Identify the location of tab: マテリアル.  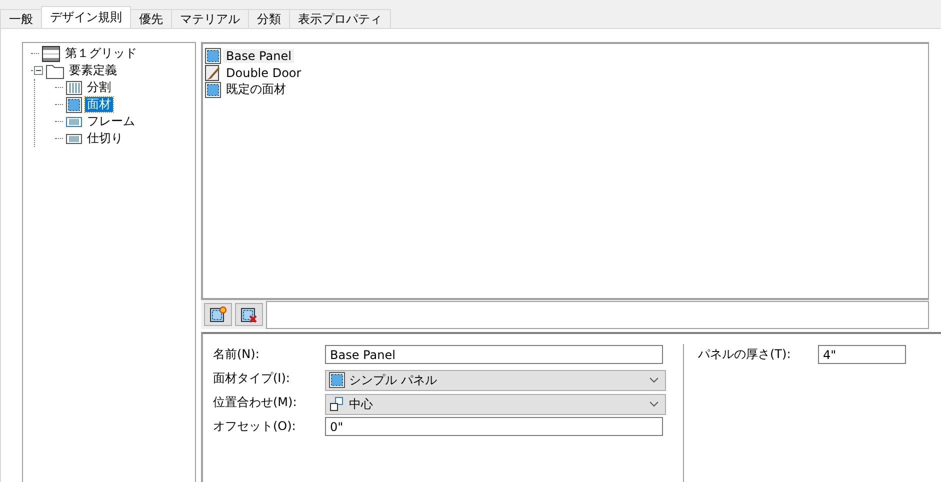
(210, 18).